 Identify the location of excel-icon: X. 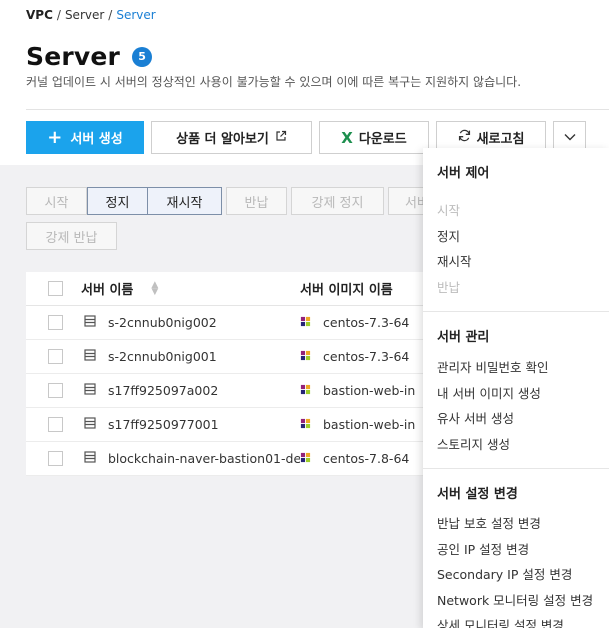
(347, 137).